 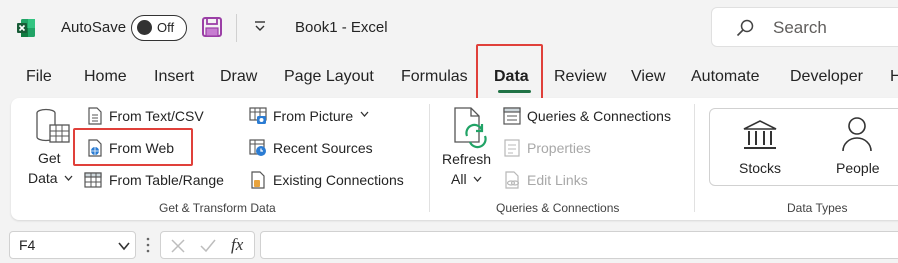 I want to click on name-box-value: F4, so click(x=27, y=245).